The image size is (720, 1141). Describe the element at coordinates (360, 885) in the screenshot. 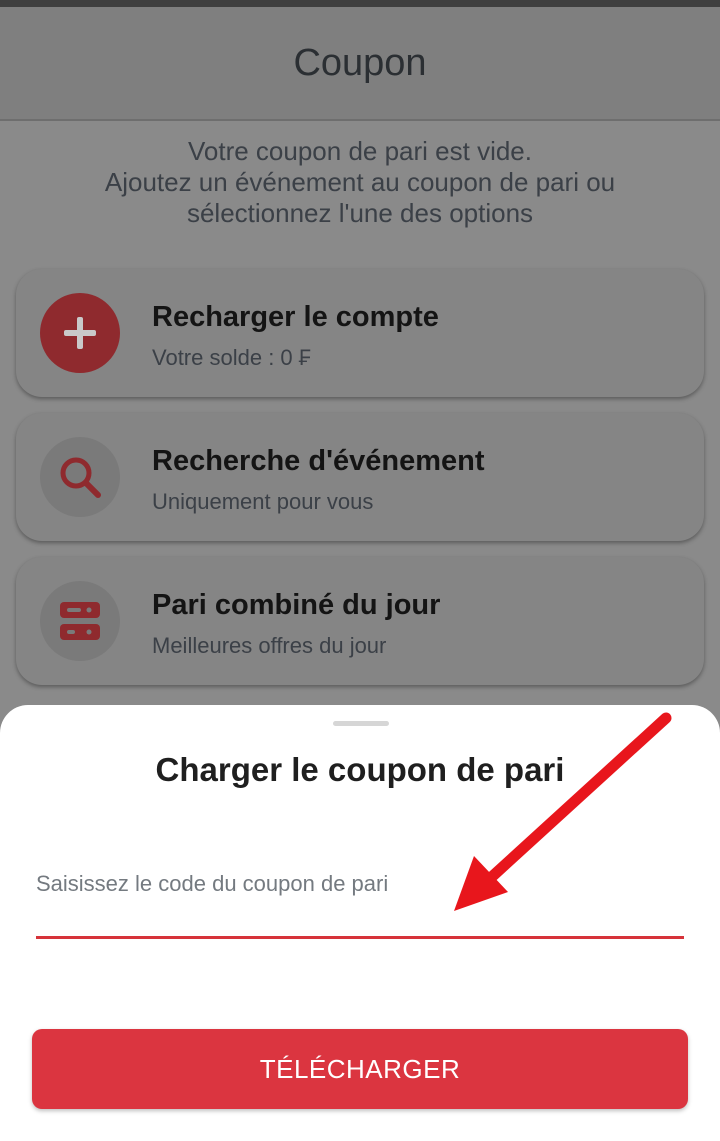

I see `coupon-code-input` at that location.